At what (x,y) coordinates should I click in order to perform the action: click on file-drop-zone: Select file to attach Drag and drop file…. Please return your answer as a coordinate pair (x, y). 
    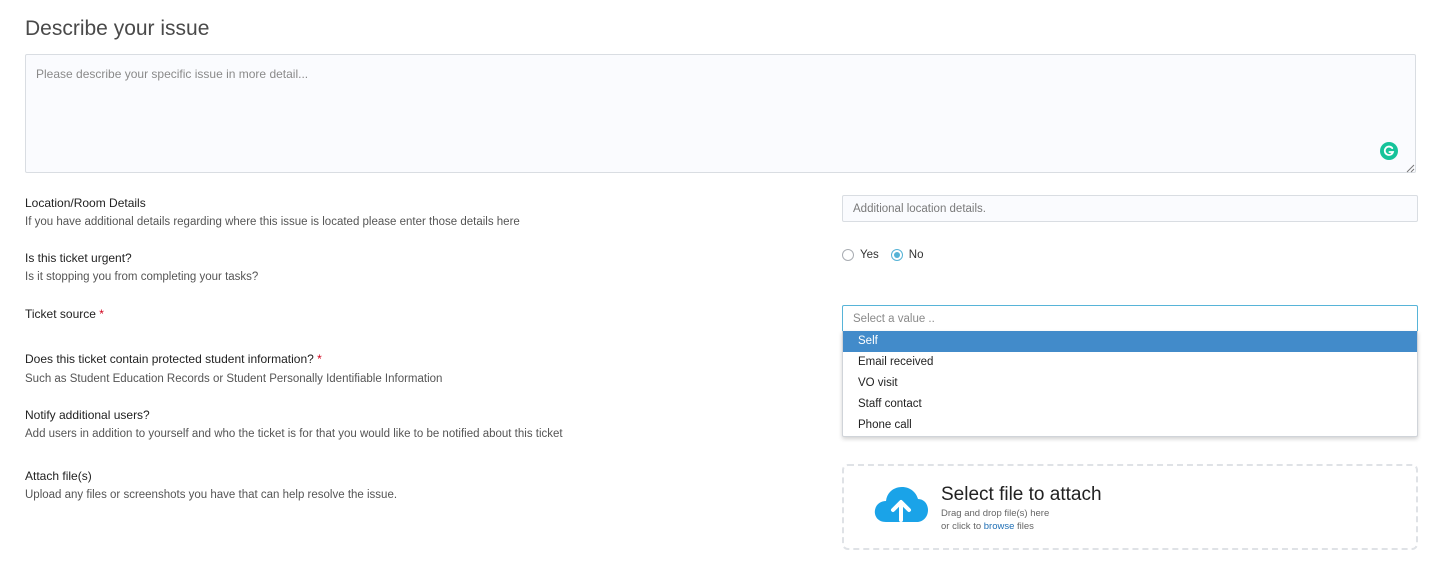
    Looking at the image, I should click on (1130, 507).